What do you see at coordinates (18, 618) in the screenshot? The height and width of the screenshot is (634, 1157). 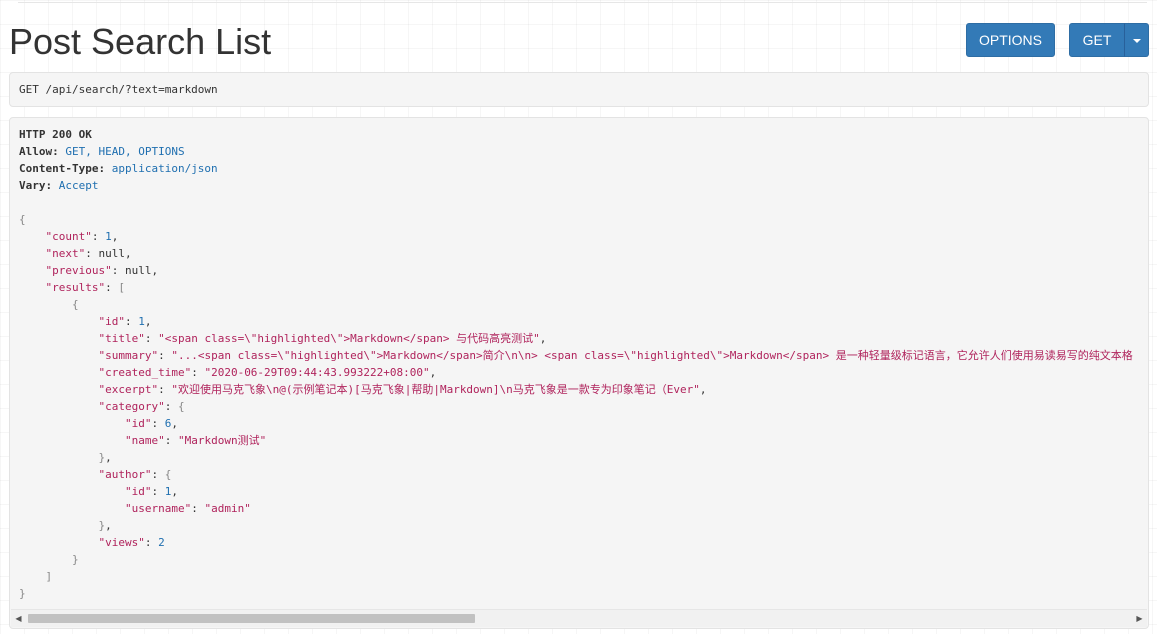 I see `scroll-left-arrow-icon: ◀` at bounding box center [18, 618].